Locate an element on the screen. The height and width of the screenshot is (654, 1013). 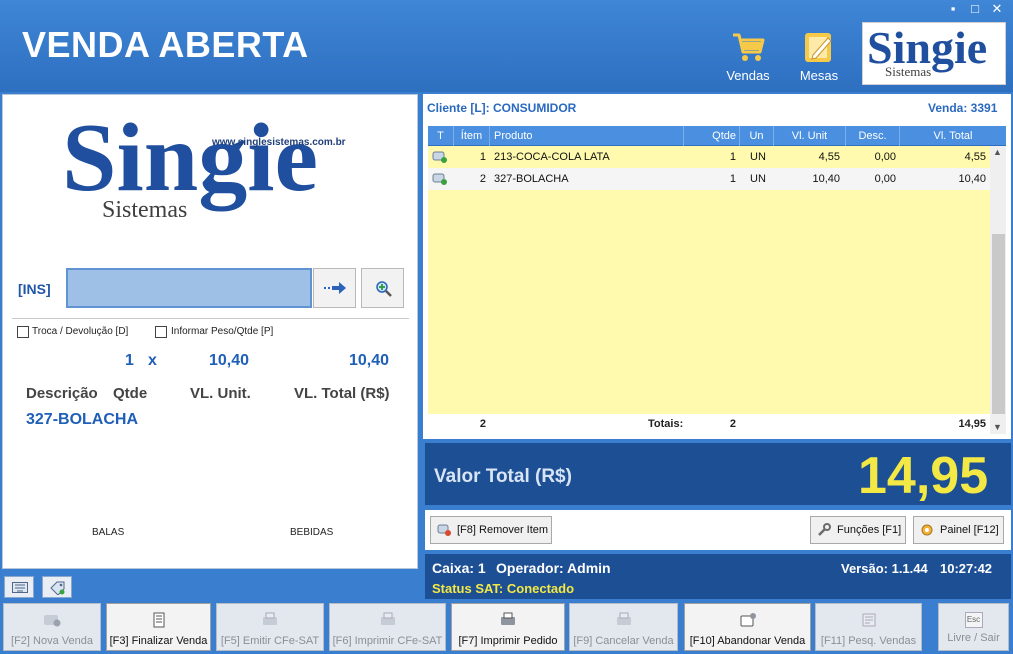
footer-totals-label: Totais: is located at coordinates (666, 424).